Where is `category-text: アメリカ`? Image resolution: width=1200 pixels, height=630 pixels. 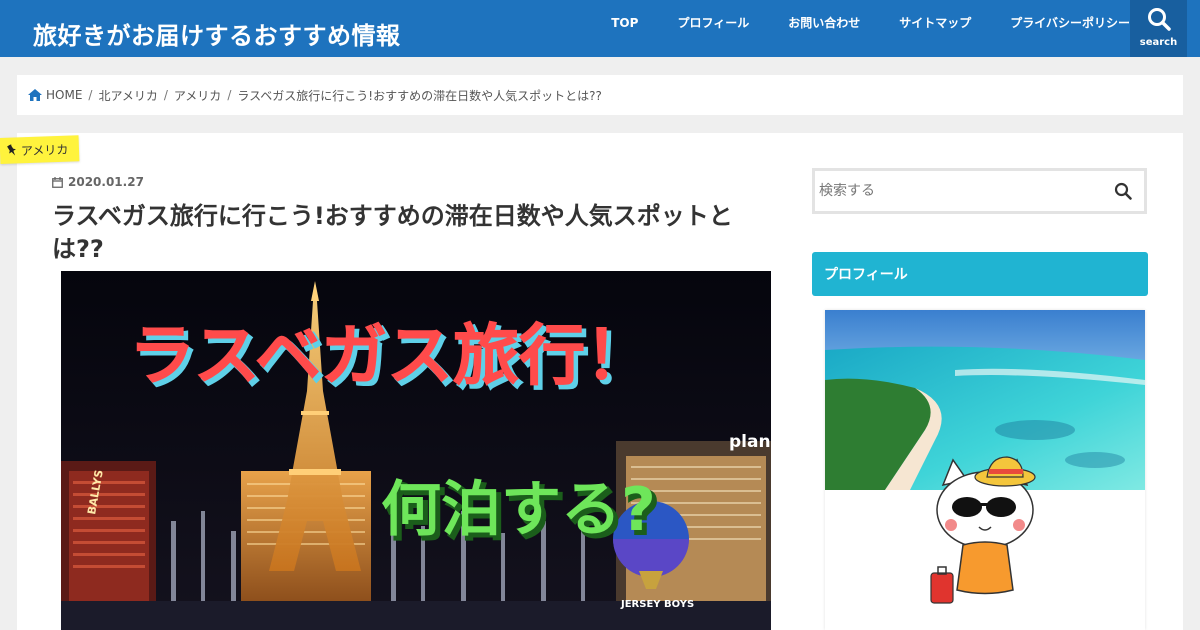 category-text: アメリカ is located at coordinates (44, 150).